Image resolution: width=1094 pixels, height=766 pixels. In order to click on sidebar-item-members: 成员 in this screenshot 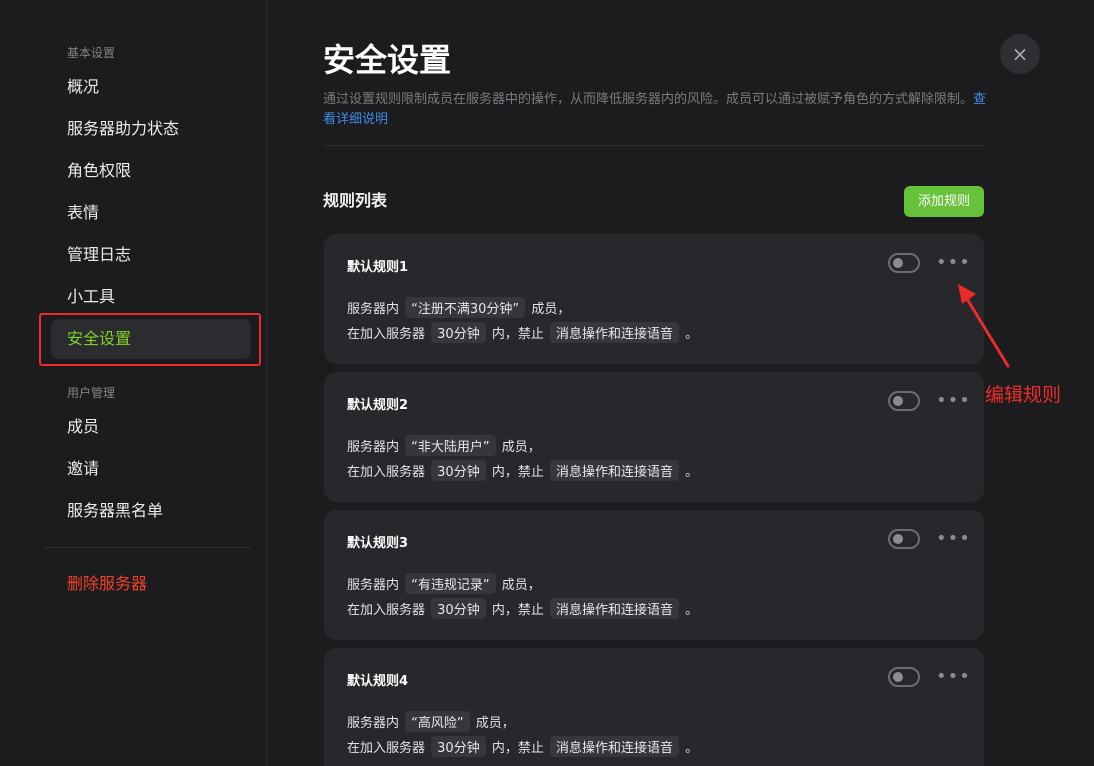, I will do `click(151, 427)`.